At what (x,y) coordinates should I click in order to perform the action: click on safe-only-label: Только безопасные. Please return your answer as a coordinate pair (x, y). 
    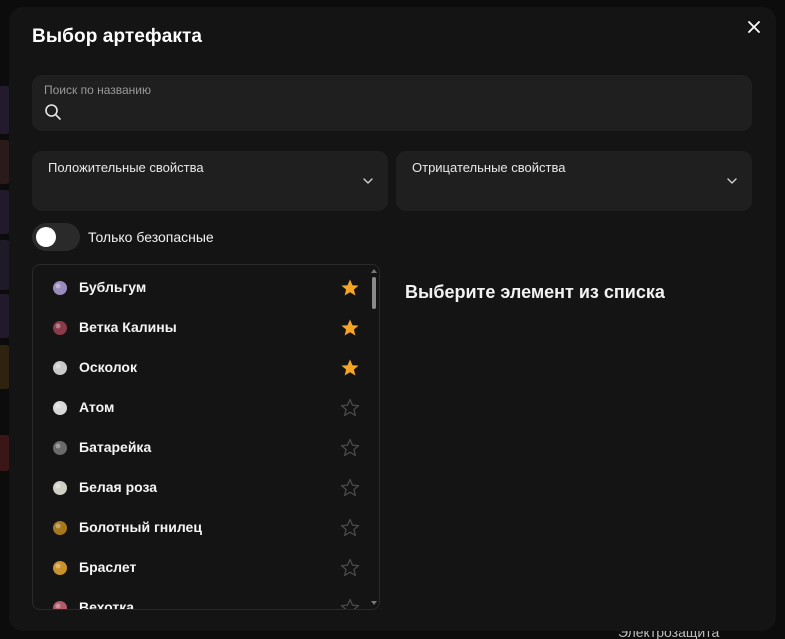
    Looking at the image, I should click on (151, 237).